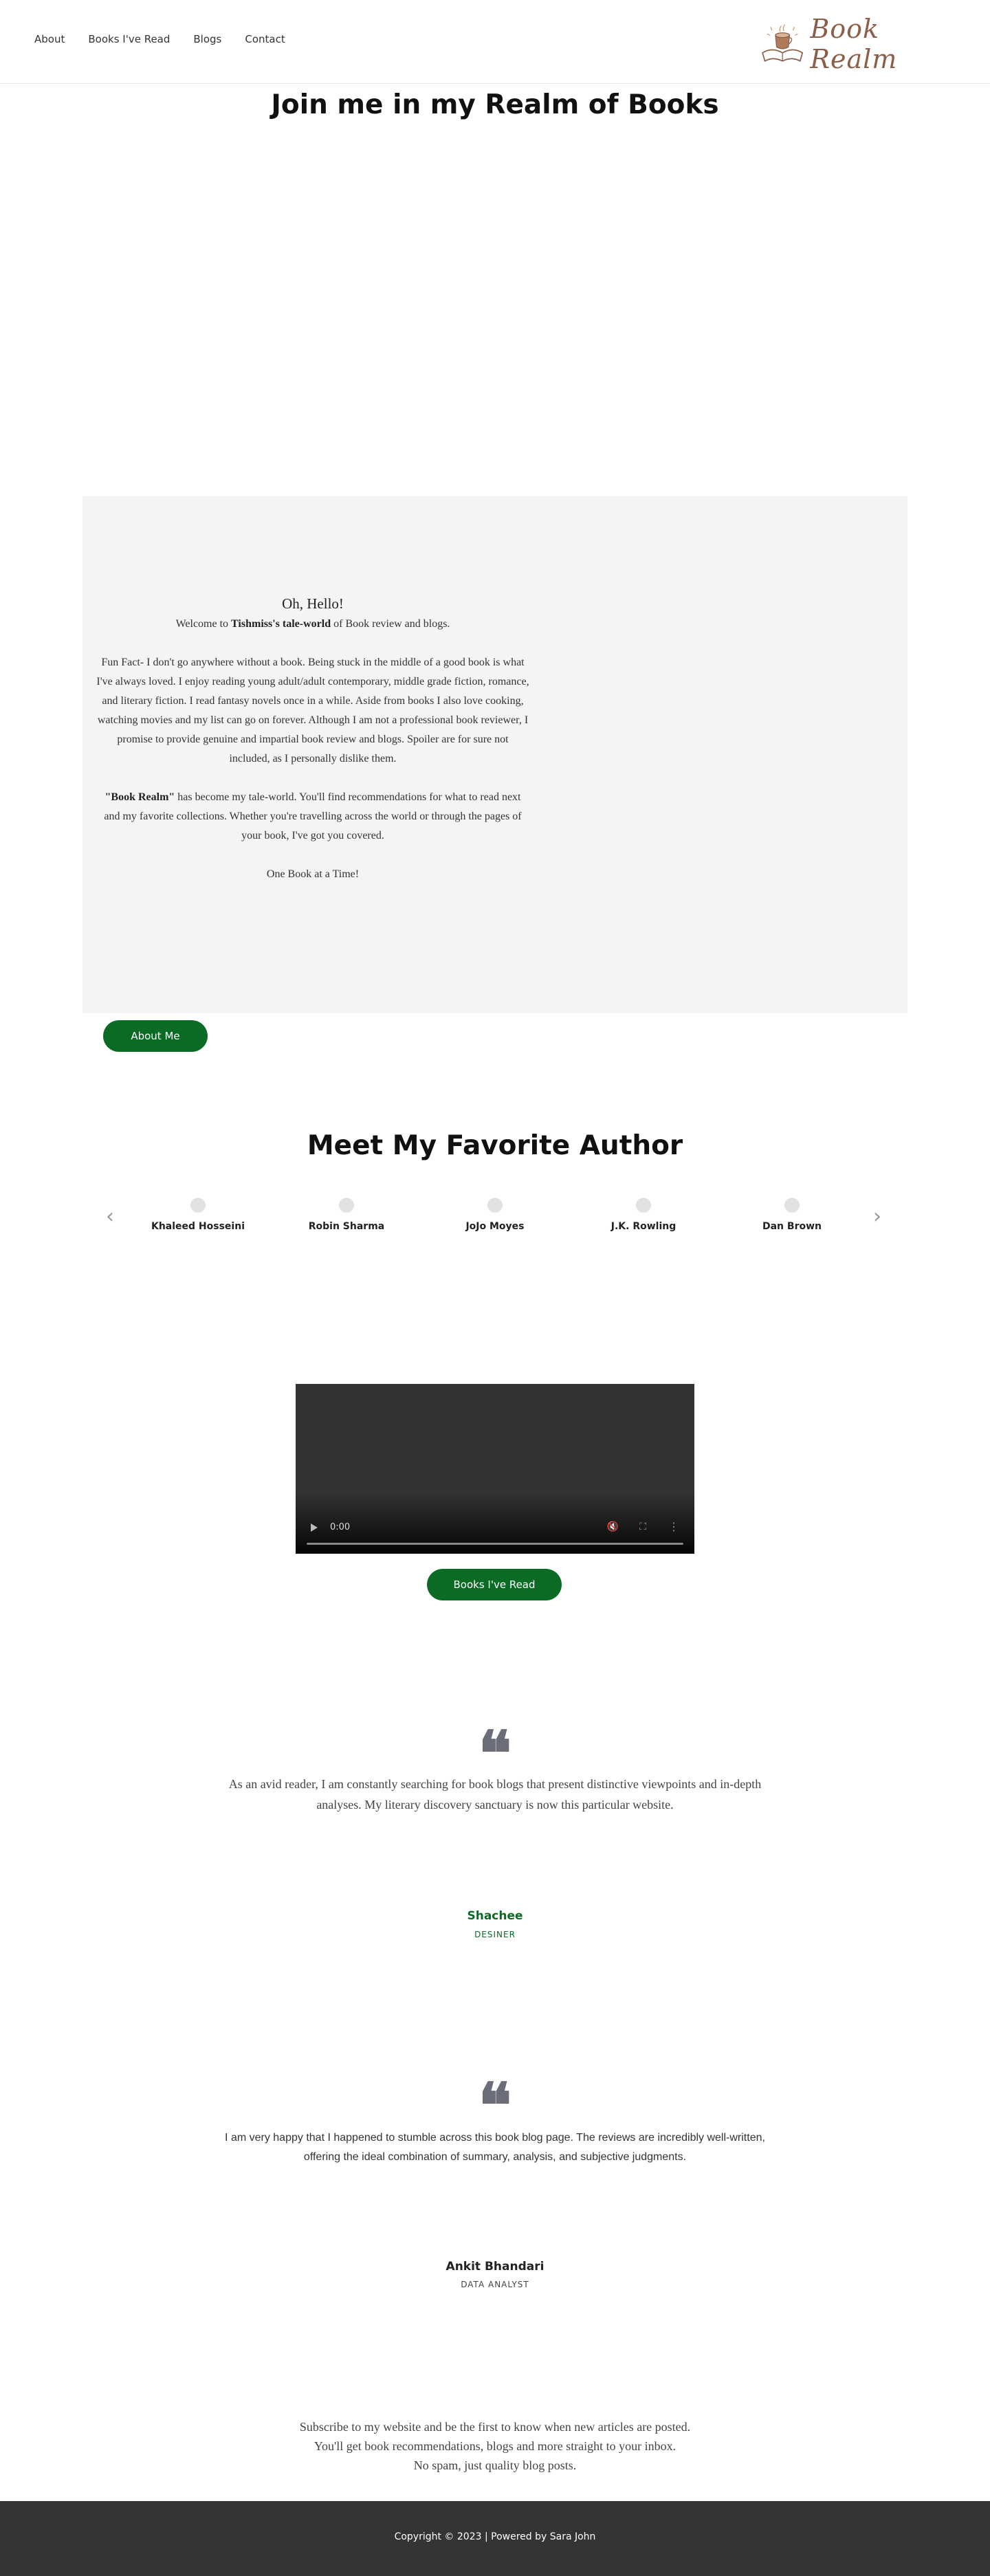  Describe the element at coordinates (198, 1226) in the screenshot. I see `author-name: Khaleed Hosseini` at that location.